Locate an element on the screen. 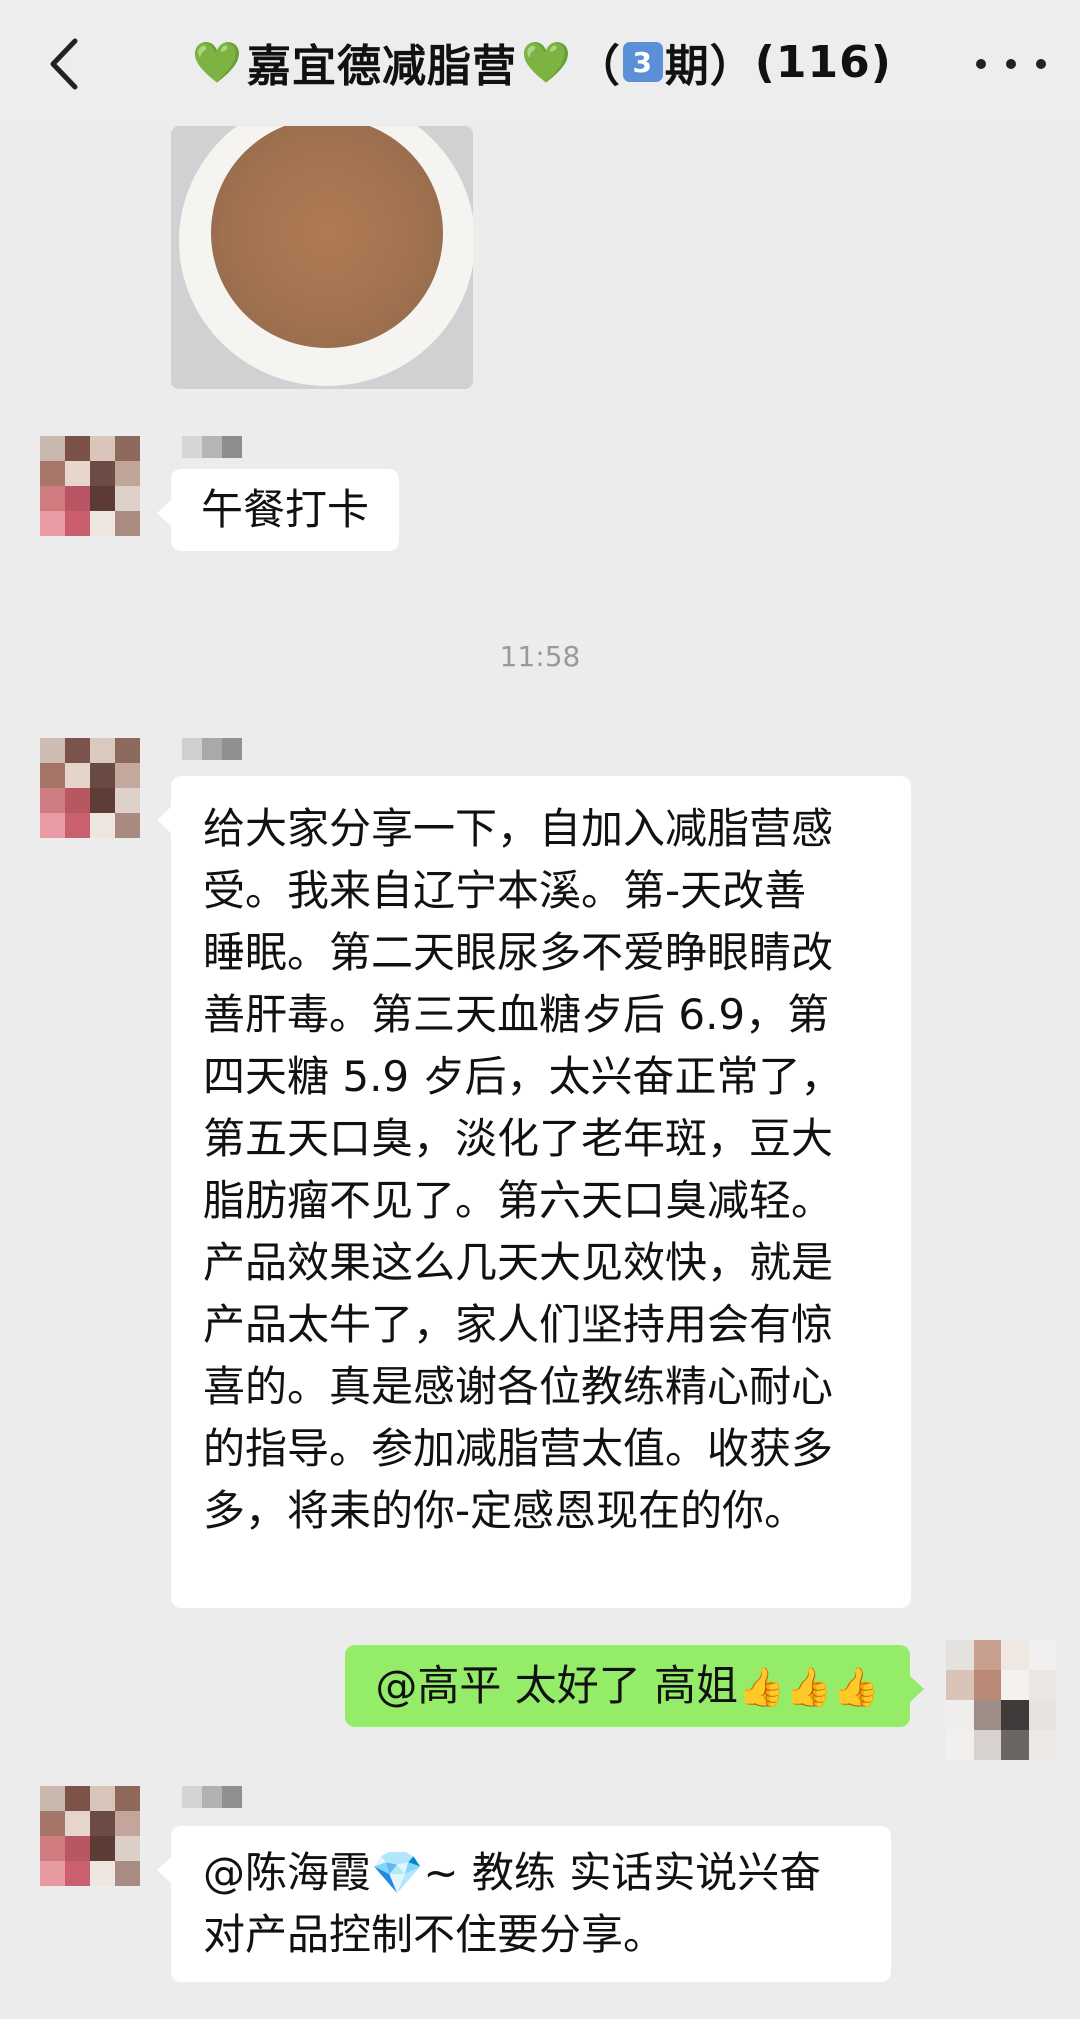 This screenshot has width=1080, height=2019. message-line: 善肝毒。第三天血糖歺后 6.9，第 is located at coordinates (516, 1014).